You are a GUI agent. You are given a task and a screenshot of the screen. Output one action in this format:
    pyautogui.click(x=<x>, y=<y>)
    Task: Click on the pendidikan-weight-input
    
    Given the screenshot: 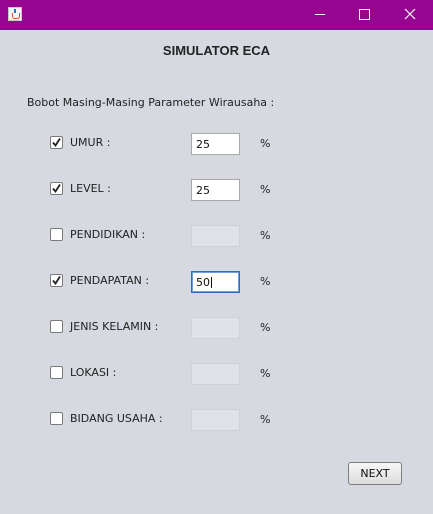 What is the action you would take?
    pyautogui.click(x=215, y=236)
    